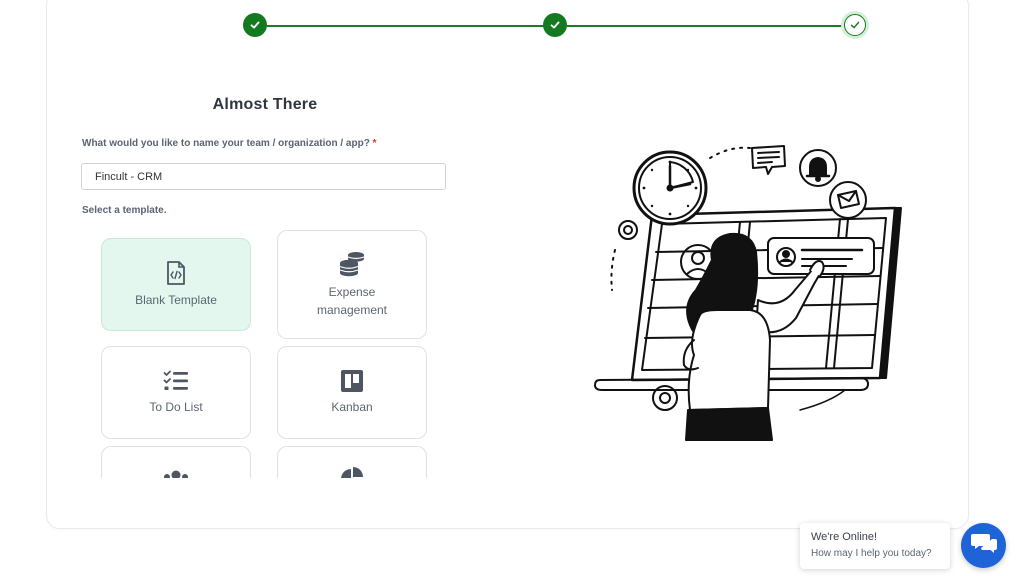 This screenshot has width=1024, height=576. I want to click on template-section-label: Select a template., so click(124, 210).